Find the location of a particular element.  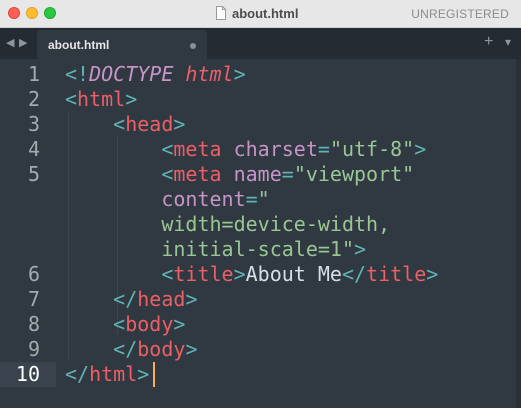

code-token: content is located at coordinates (203, 199).